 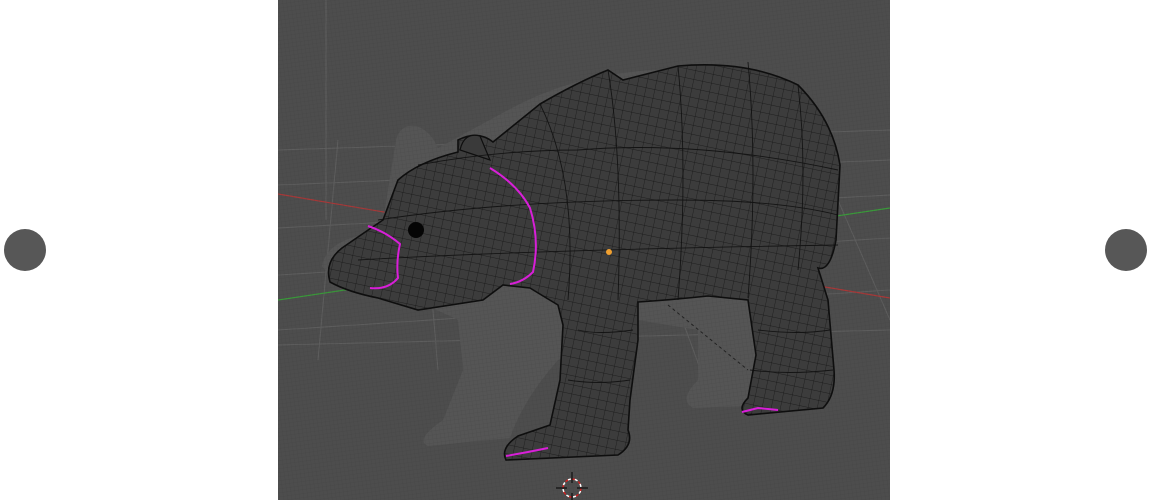 What do you see at coordinates (609, 252) in the screenshot?
I see `object-origin-icon` at bounding box center [609, 252].